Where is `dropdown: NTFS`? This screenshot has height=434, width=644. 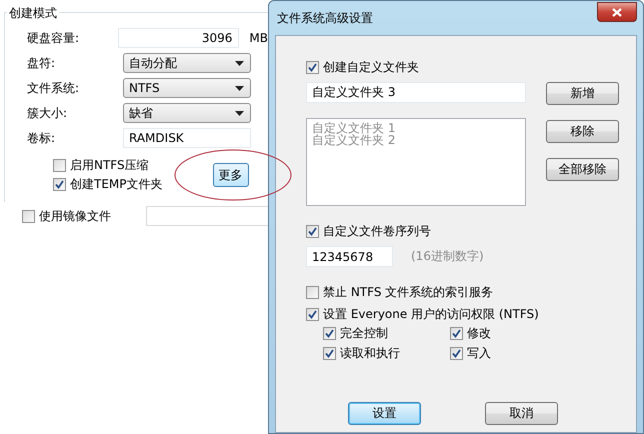
dropdown: NTFS is located at coordinates (187, 88).